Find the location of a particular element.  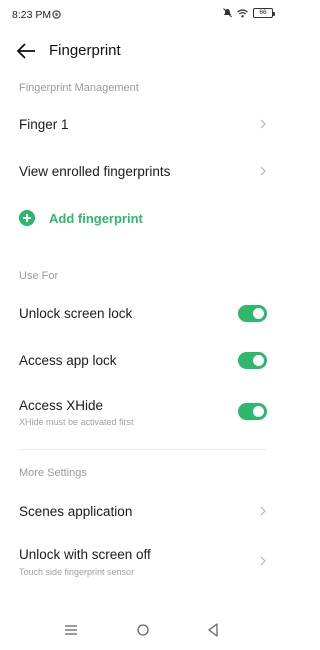

status-icons: 66 is located at coordinates (249, 13).